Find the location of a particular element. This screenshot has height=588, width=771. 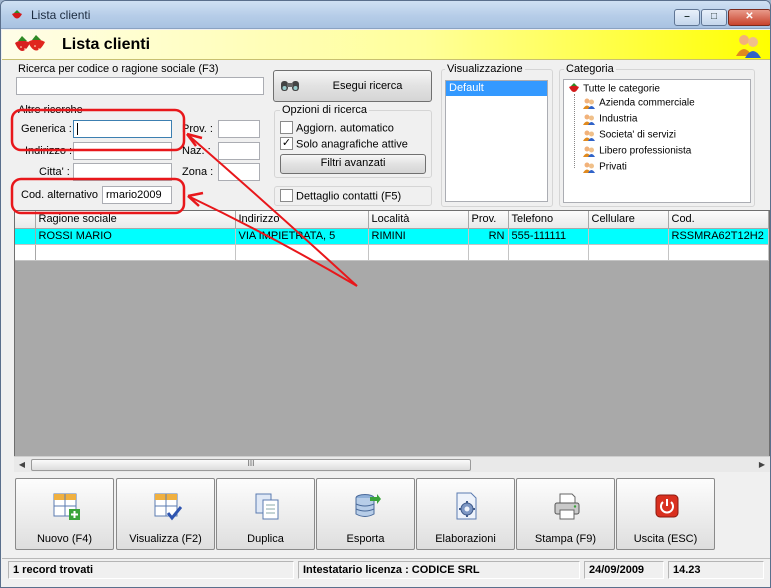

scroll-thumb: III is located at coordinates (251, 465).